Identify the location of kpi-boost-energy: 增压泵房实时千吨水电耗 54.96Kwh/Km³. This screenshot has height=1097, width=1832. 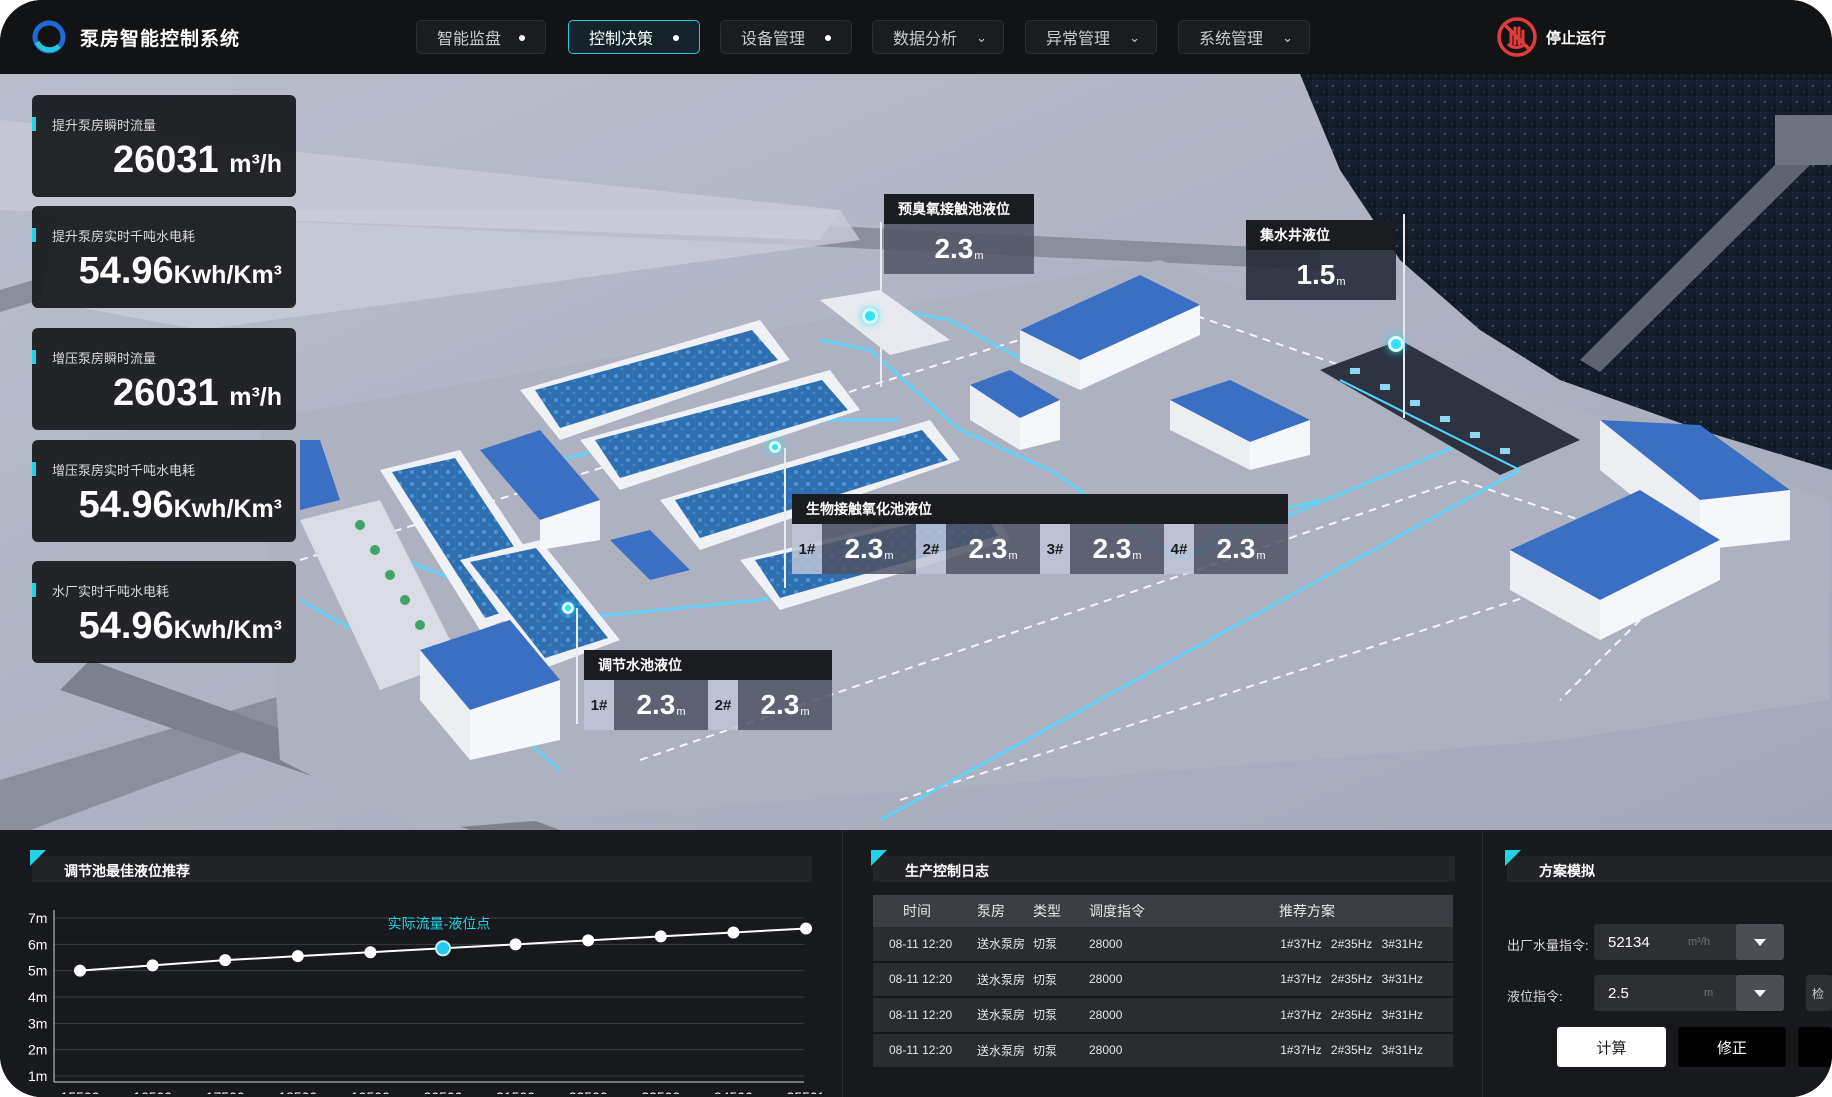
(164, 491).